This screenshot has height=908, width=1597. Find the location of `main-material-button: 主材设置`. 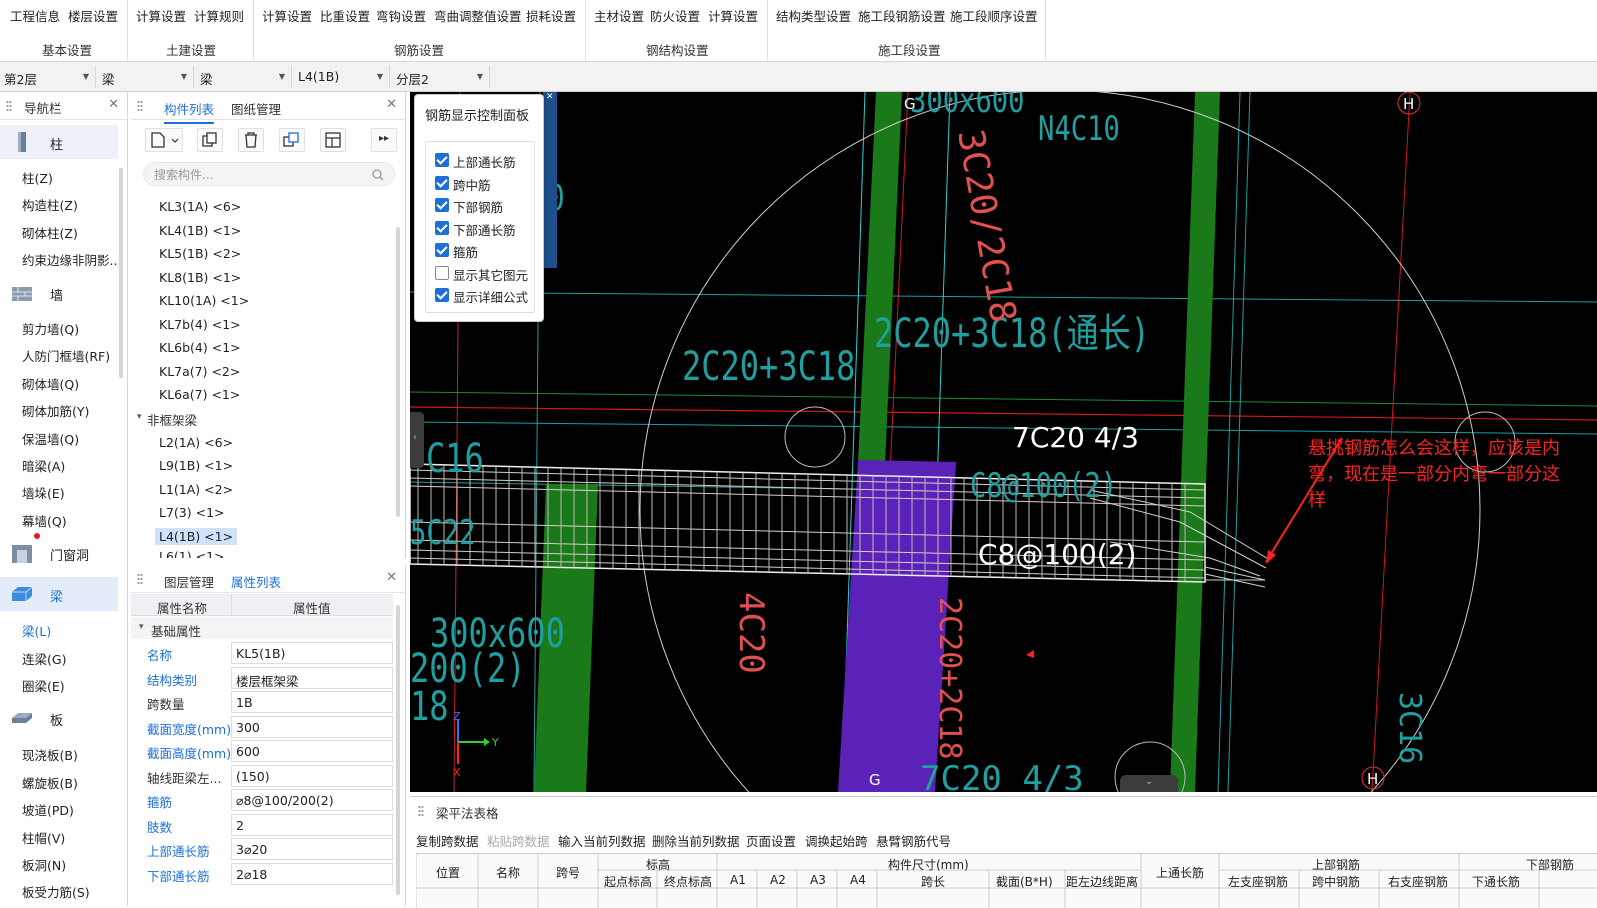

main-material-button: 主材设置 is located at coordinates (619, 15).